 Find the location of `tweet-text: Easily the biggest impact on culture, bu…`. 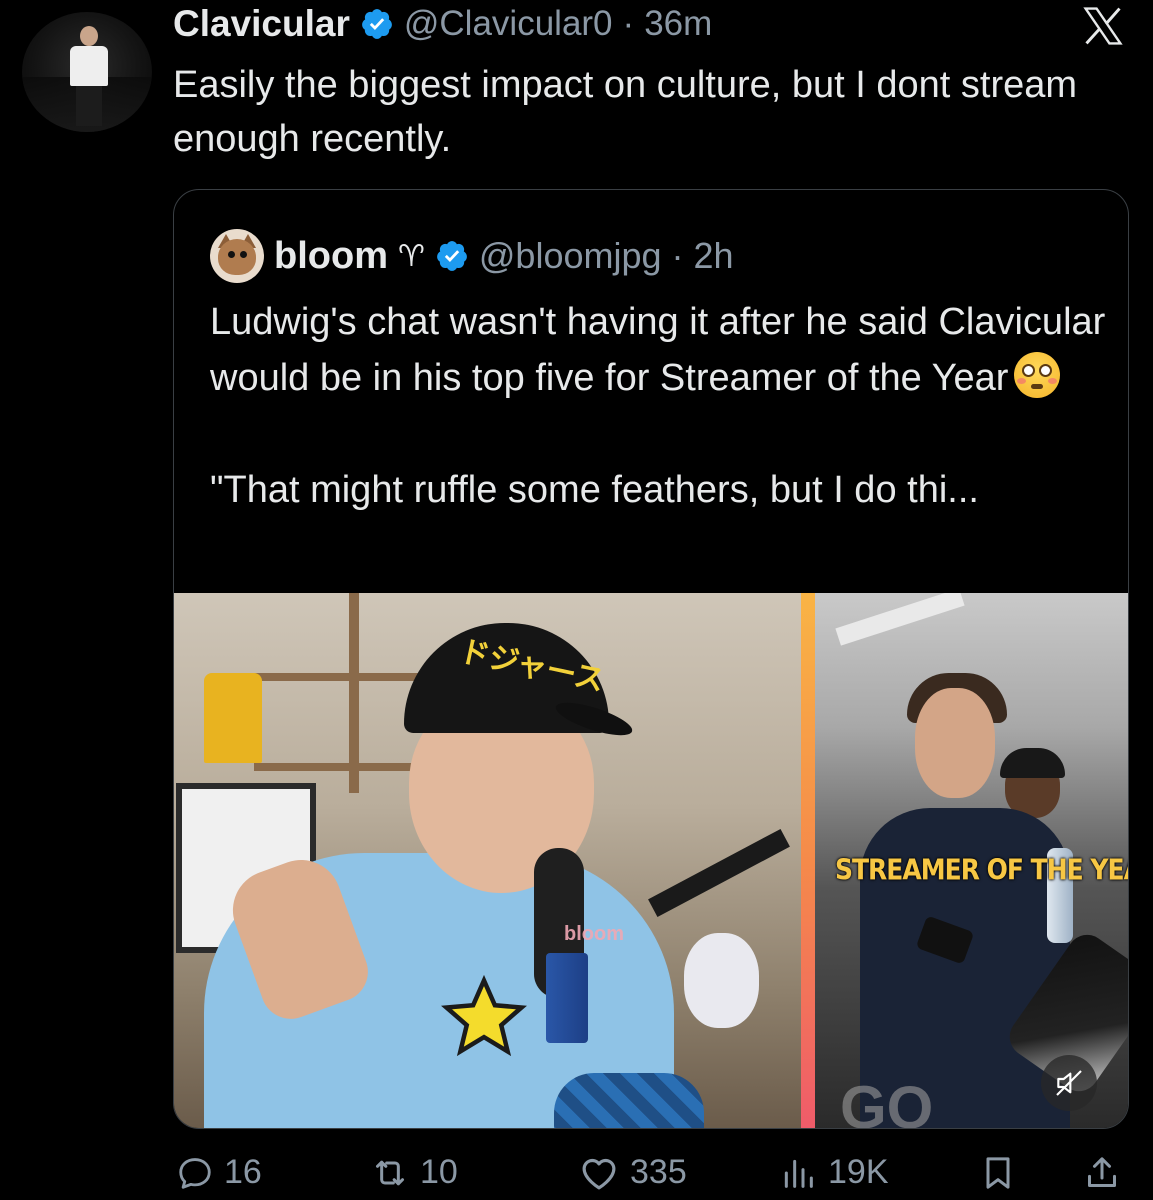

tweet-text: Easily the biggest impact on culture, bu… is located at coordinates (625, 112).